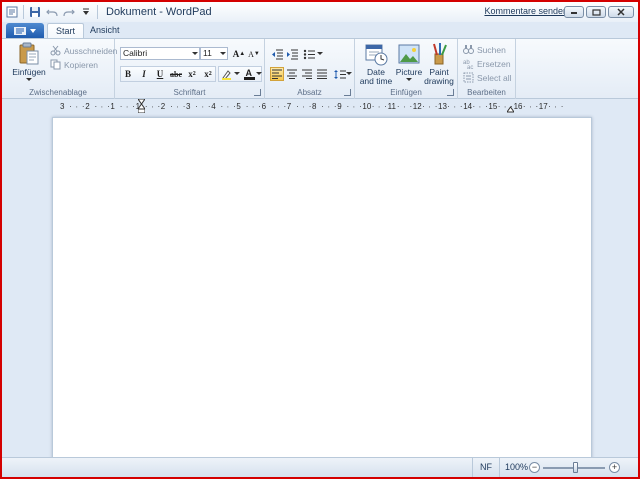 Image resolution: width=640 pixels, height=479 pixels. Describe the element at coordinates (208, 74) in the screenshot. I see `superscript-button: x2` at that location.